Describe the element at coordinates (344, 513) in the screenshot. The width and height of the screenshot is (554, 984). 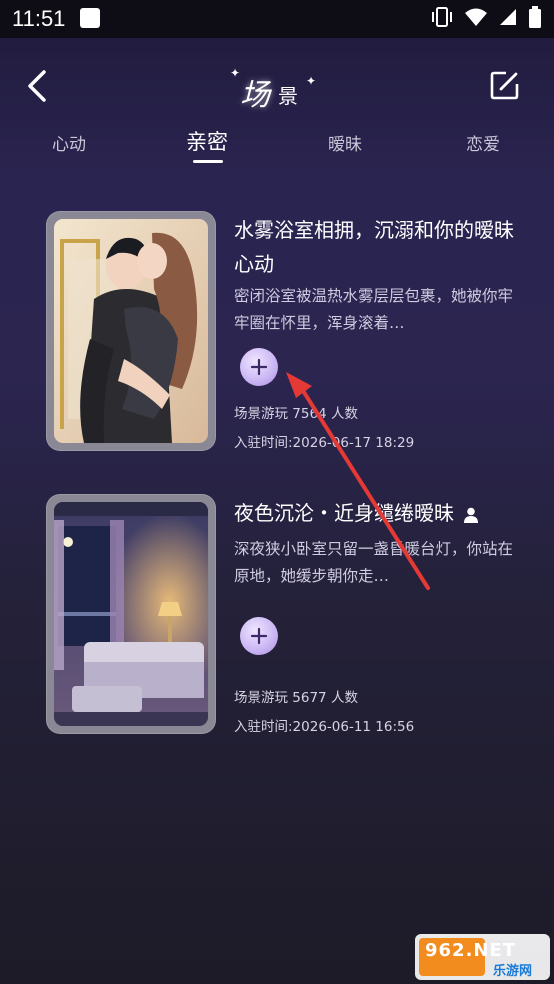
I see `scene-title-text: 夜色沉沦・近身缱绻暧昧` at that location.